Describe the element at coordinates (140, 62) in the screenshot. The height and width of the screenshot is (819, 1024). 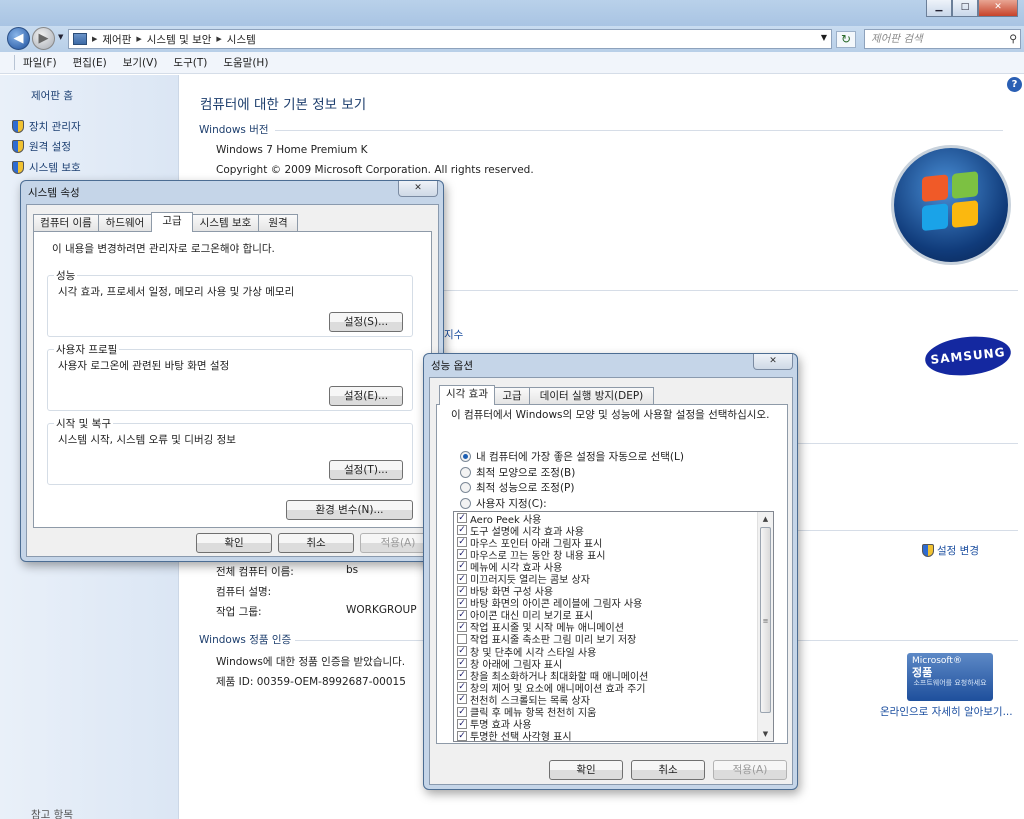
I see `menu-view: 보기(V)` at that location.